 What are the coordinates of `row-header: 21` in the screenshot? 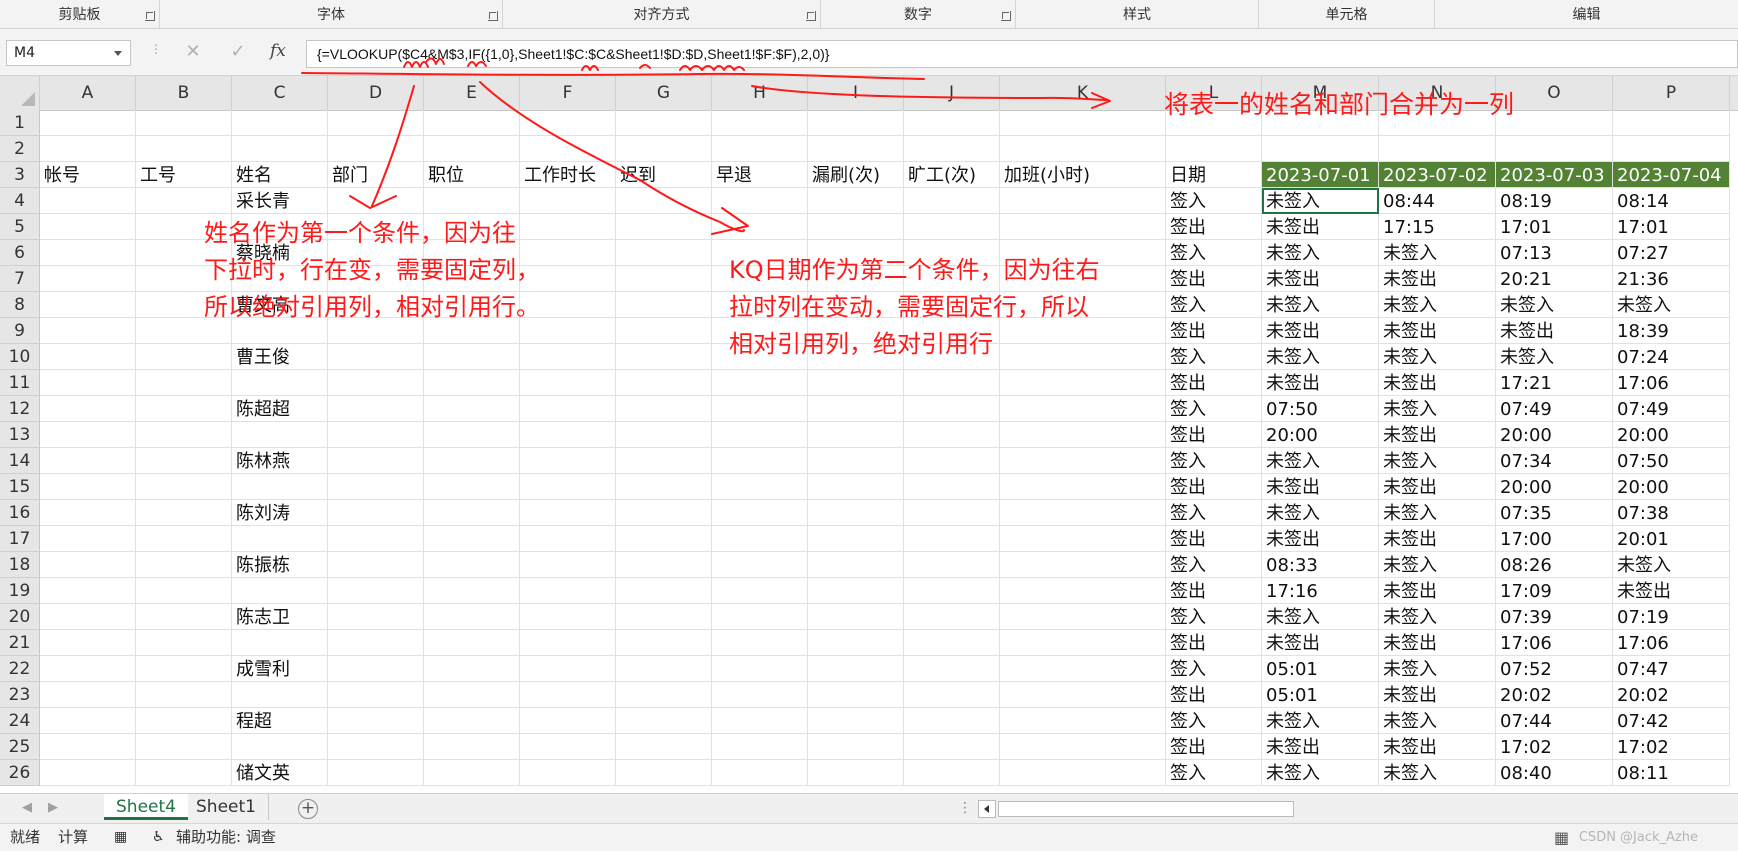 It's located at (20, 643).